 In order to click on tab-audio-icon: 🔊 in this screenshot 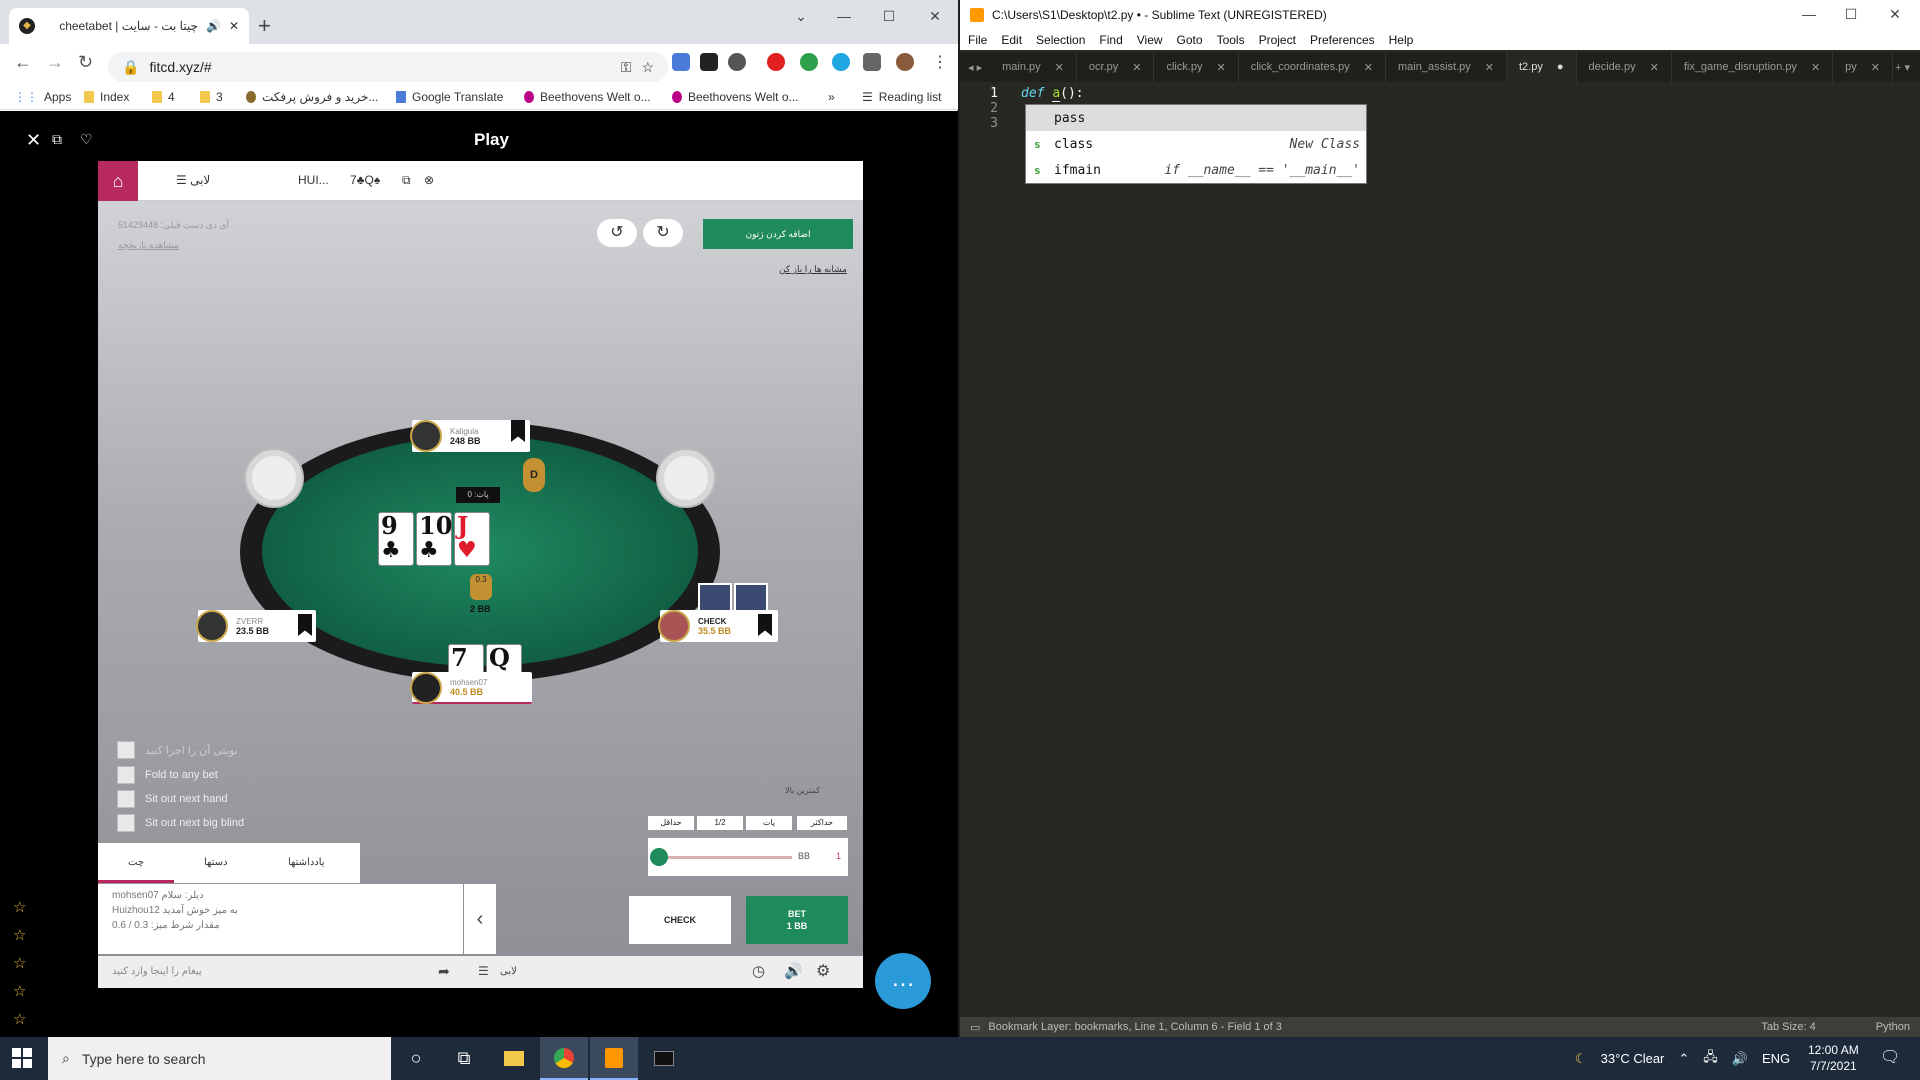, I will do `click(213, 26)`.